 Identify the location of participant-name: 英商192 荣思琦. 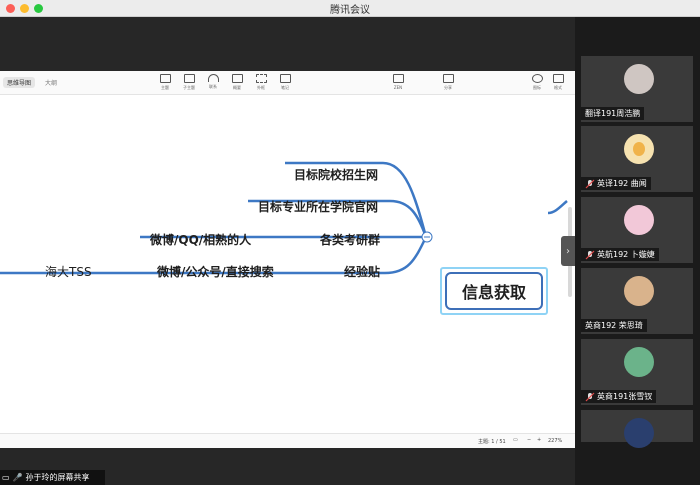
(614, 325).